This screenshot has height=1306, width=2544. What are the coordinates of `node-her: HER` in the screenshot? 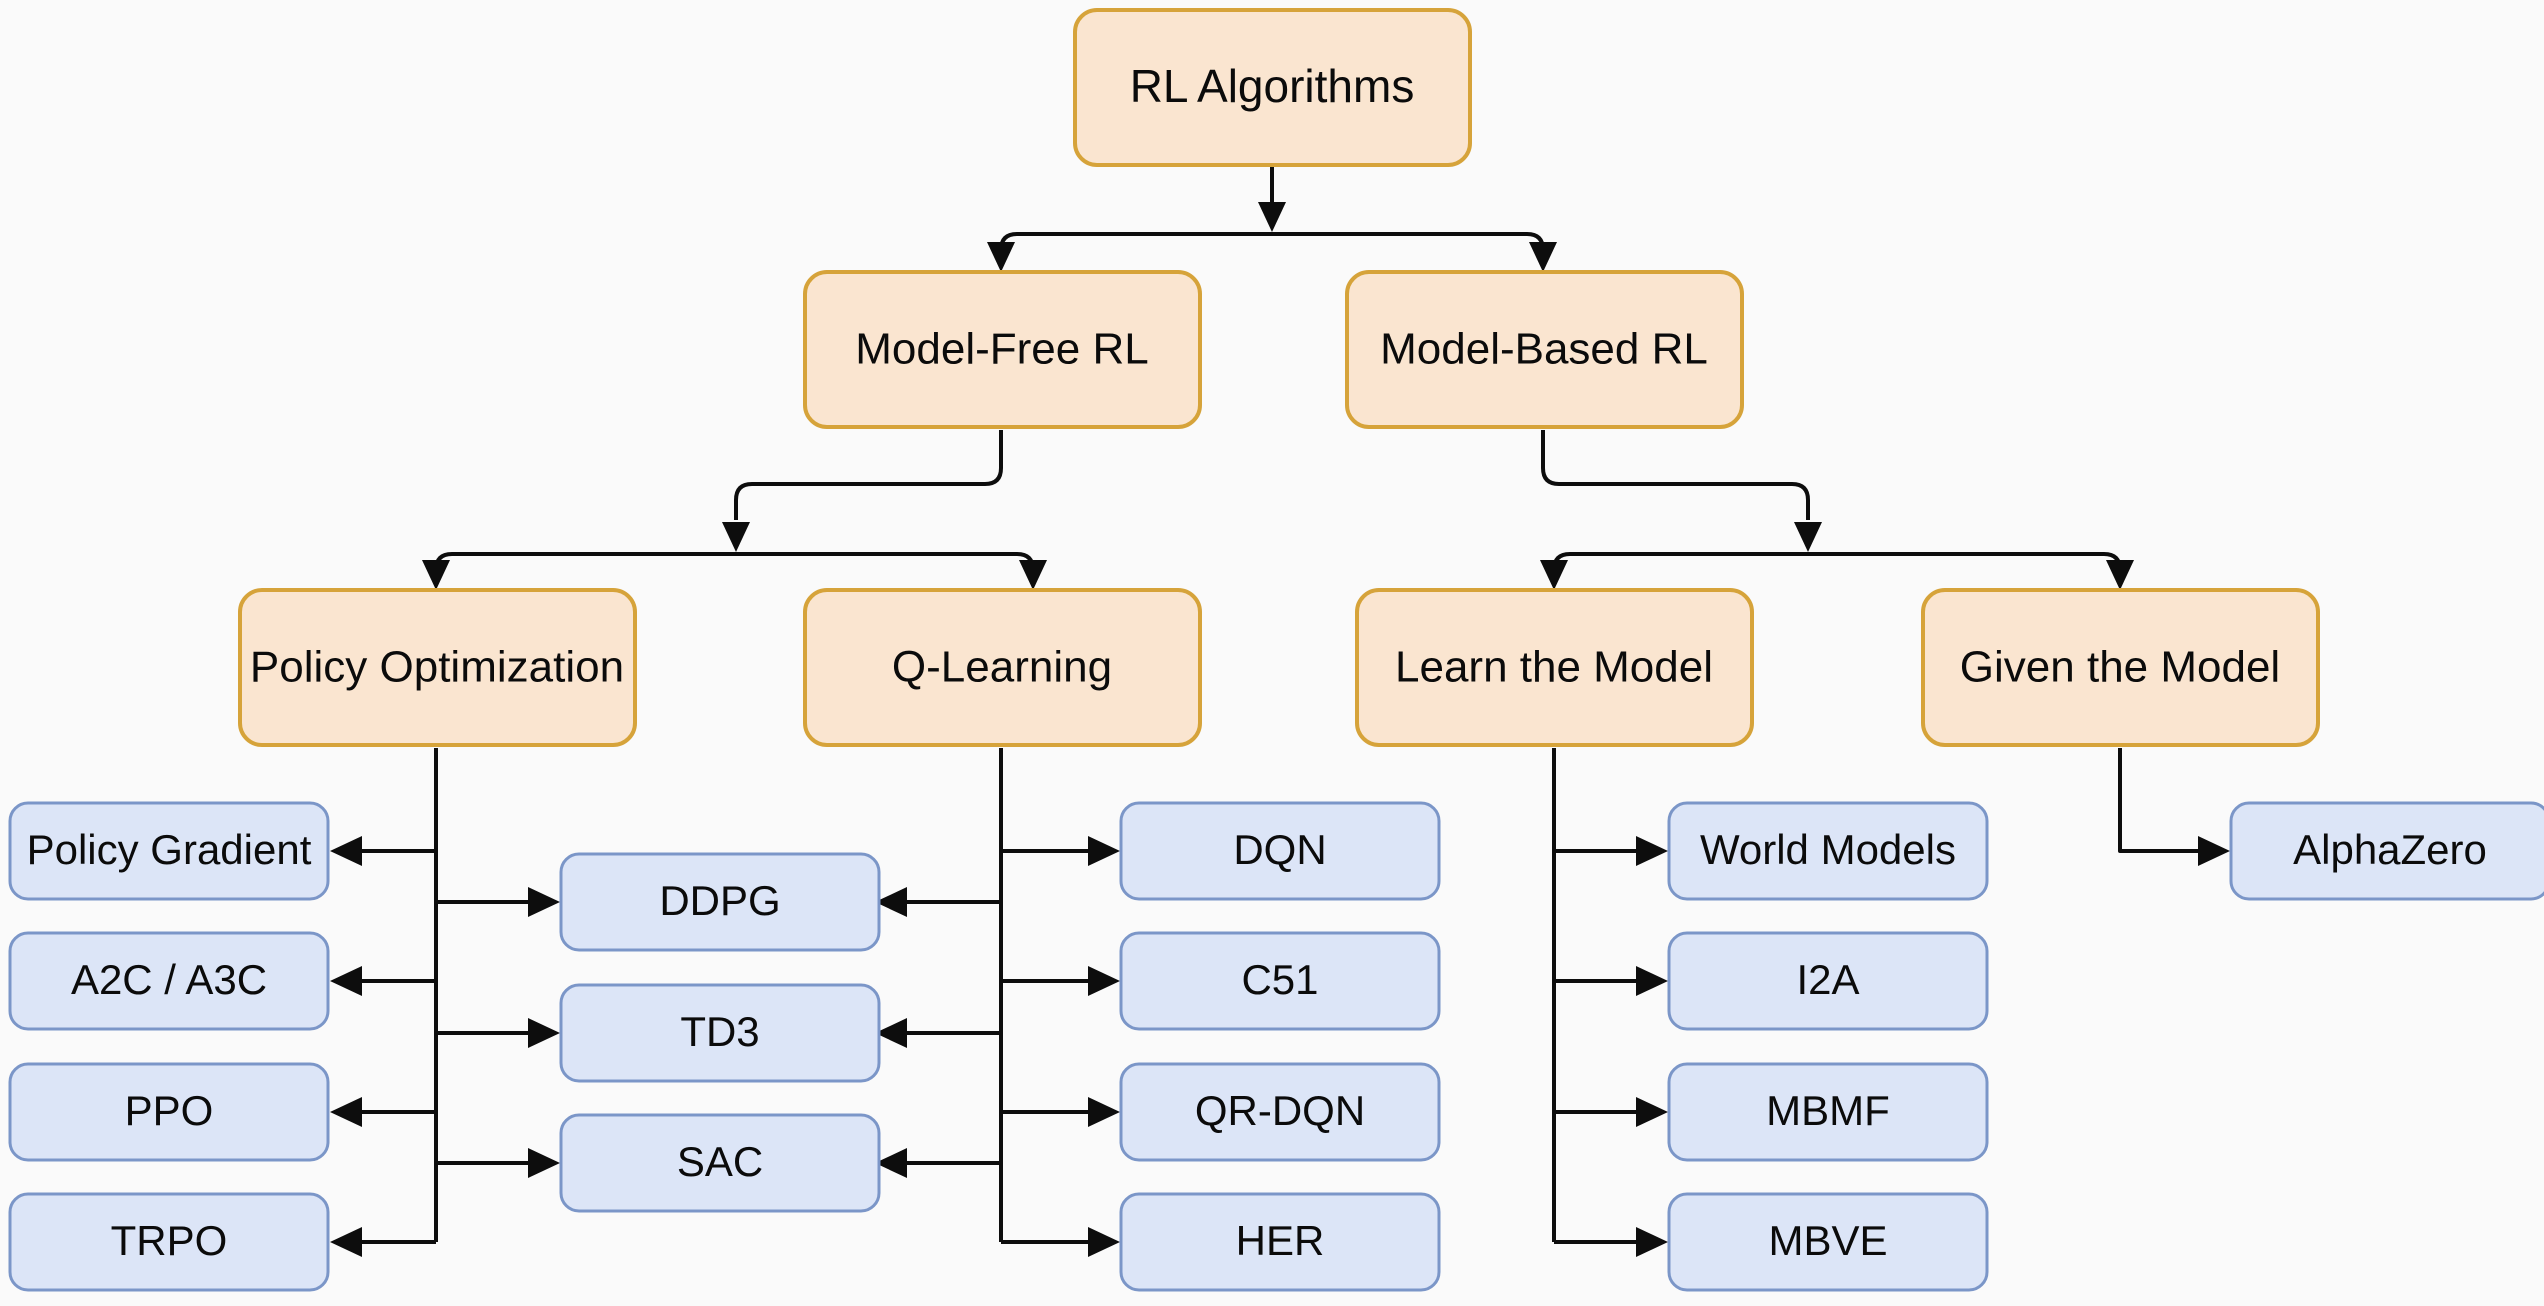 It's located at (1280, 1242).